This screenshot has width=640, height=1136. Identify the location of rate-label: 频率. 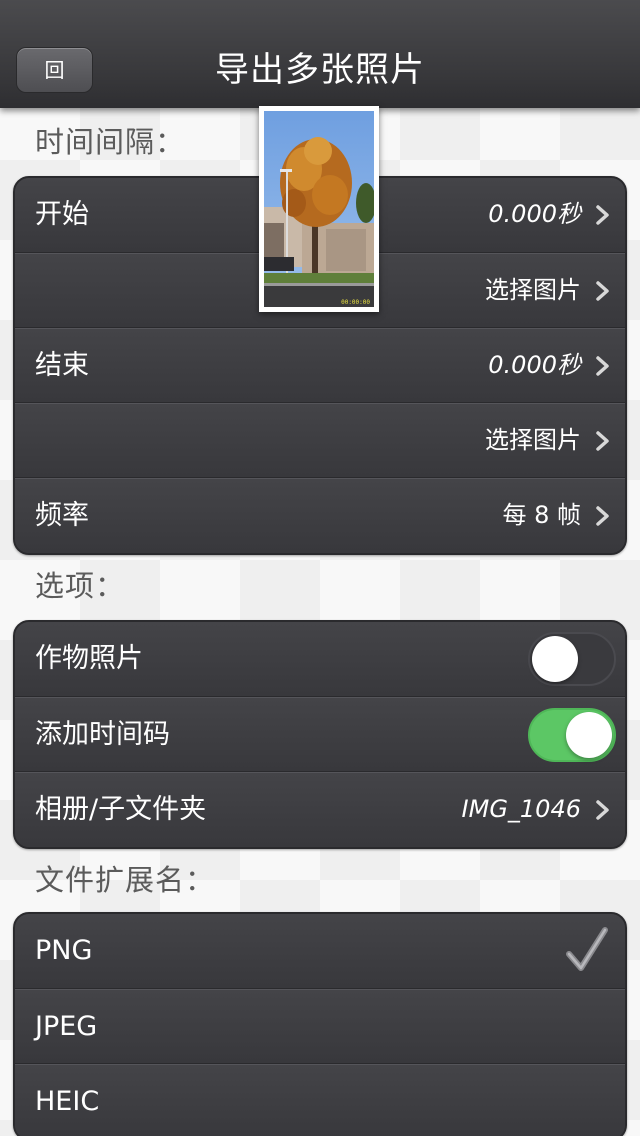
(62, 515).